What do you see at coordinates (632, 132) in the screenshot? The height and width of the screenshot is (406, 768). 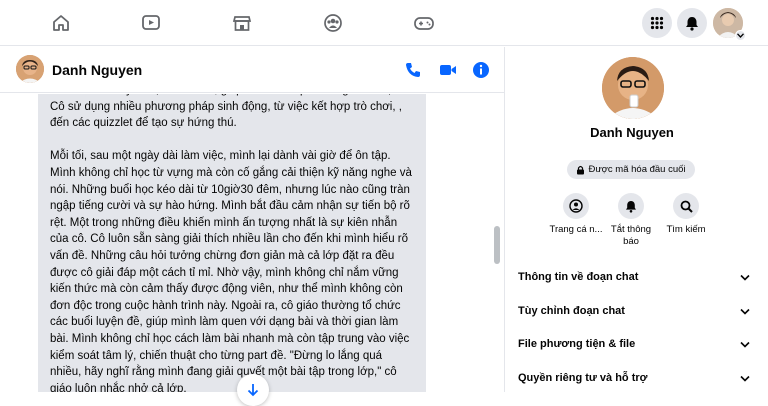 I see `info-contact-name: Danh Nguyen` at bounding box center [632, 132].